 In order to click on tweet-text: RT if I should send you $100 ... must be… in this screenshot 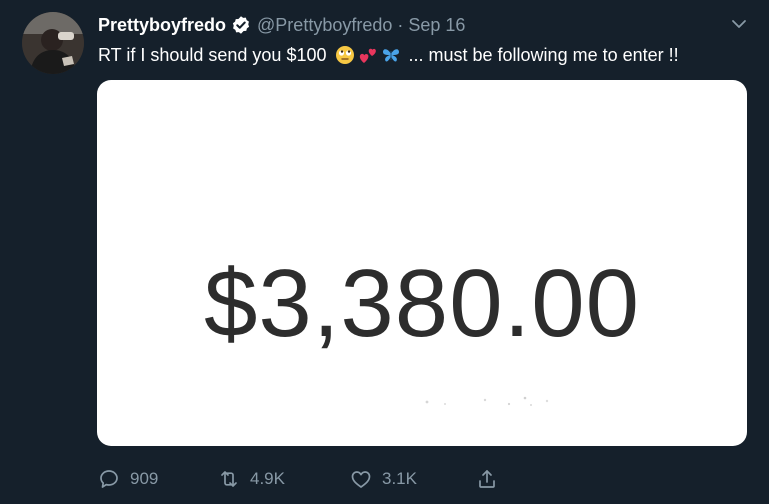, I will do `click(388, 55)`.